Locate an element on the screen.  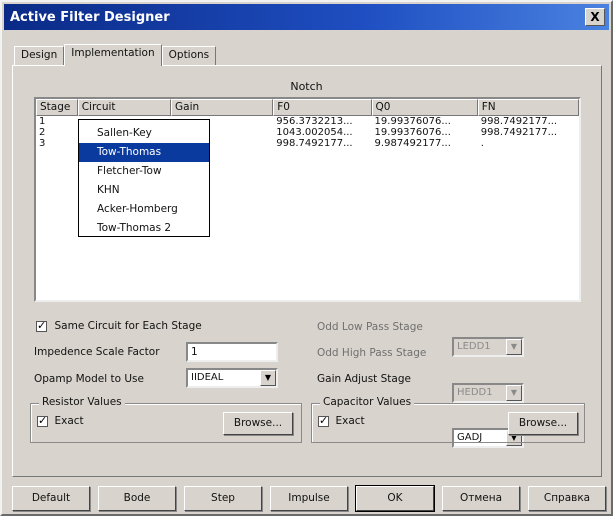
window-title: Active Filter Designer is located at coordinates (90, 17).